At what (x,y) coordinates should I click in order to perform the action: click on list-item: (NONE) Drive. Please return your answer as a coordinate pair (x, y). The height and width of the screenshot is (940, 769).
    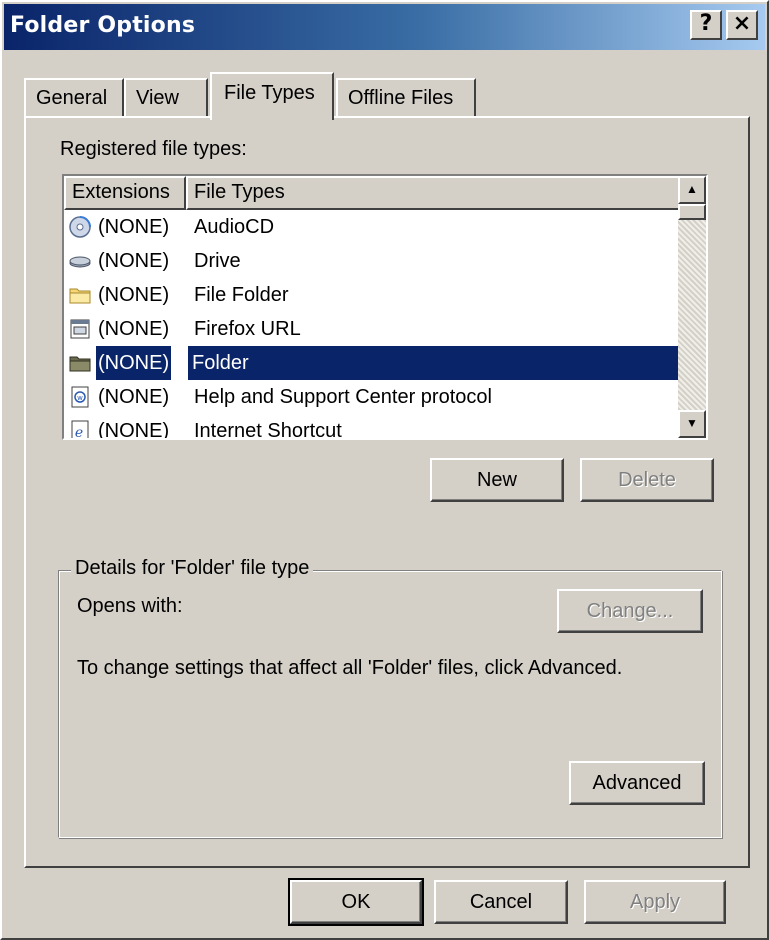
    Looking at the image, I should click on (374, 261).